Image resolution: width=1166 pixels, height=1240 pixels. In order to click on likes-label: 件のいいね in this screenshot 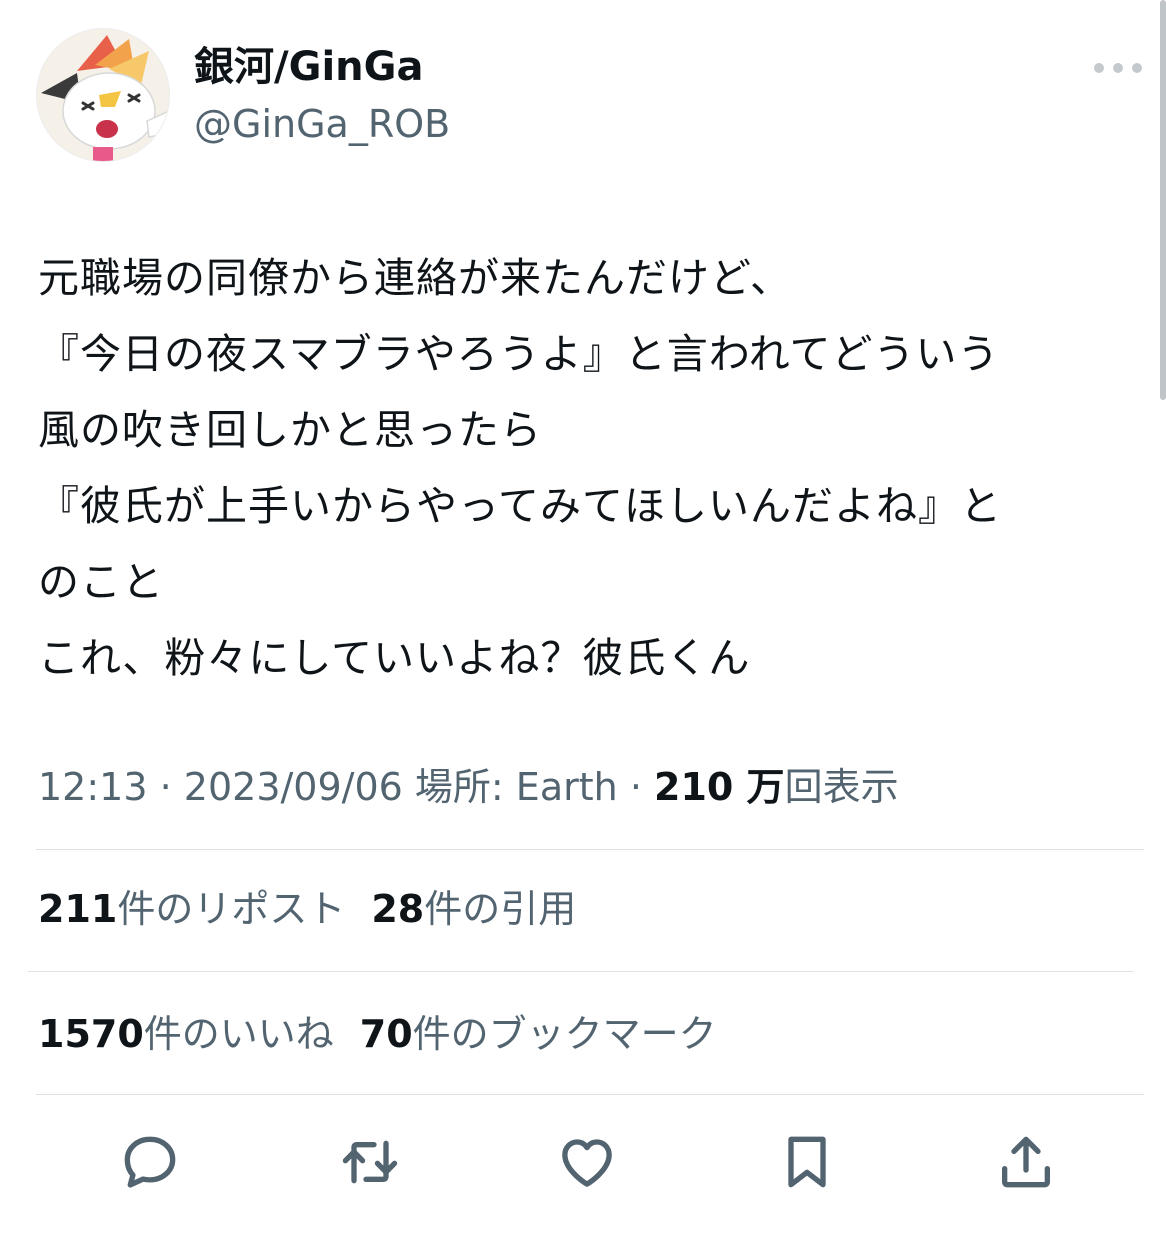, I will do `click(238, 1034)`.